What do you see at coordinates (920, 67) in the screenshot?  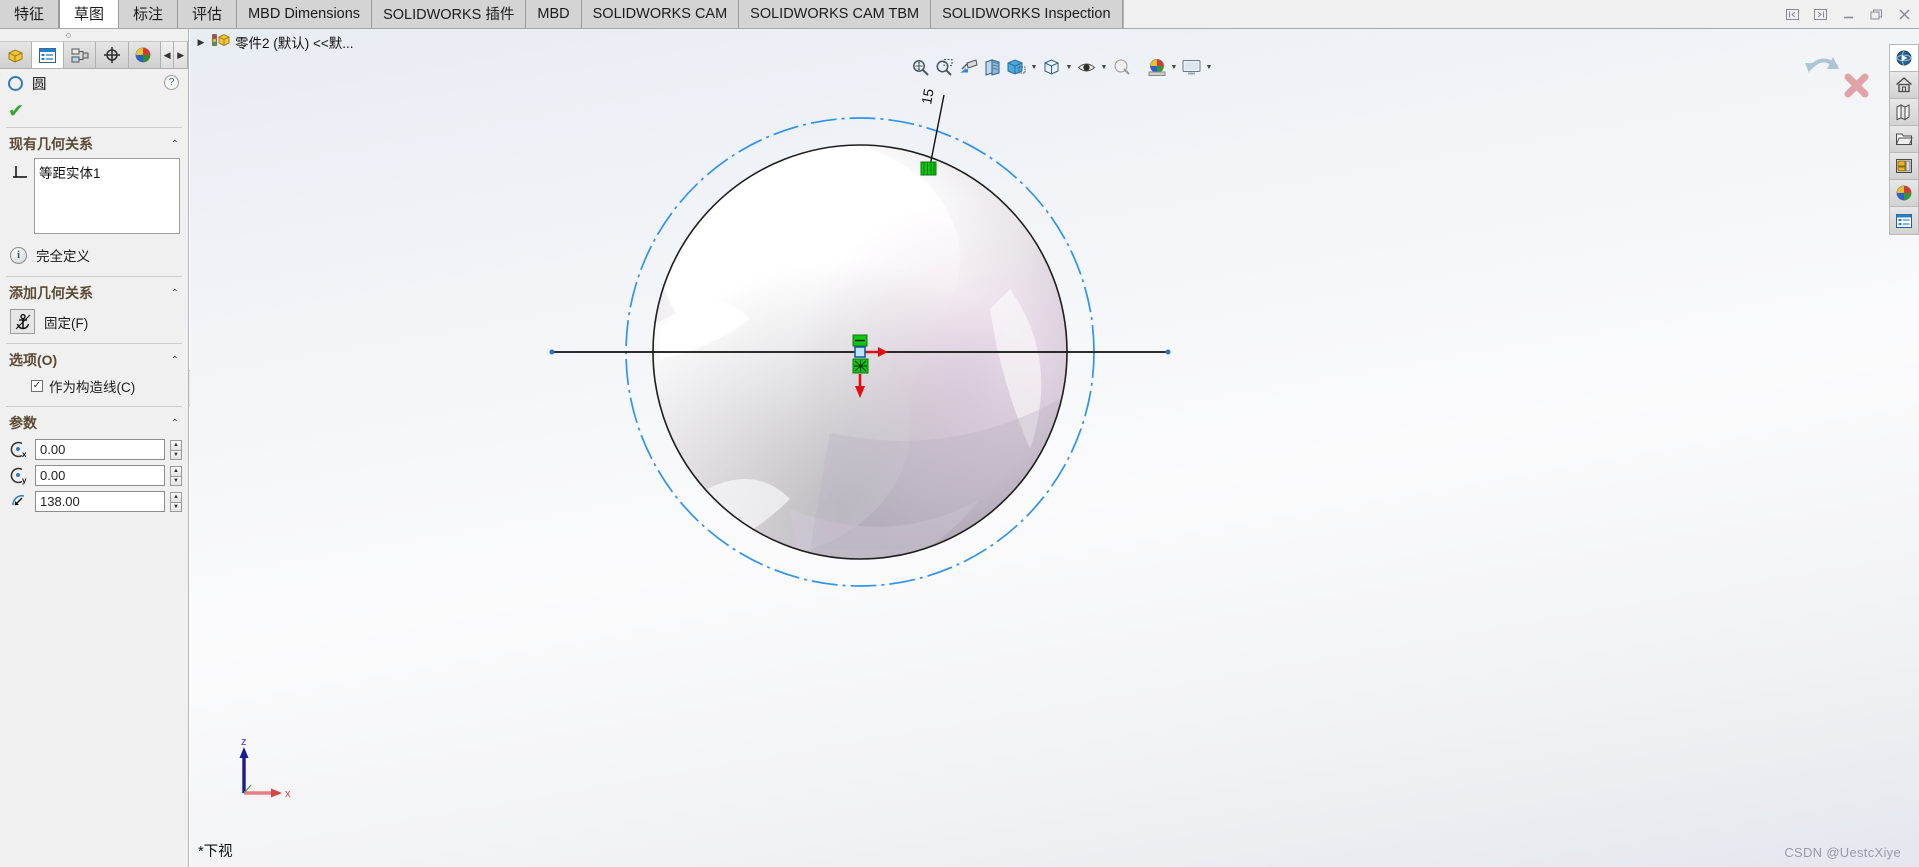 I see `zoom-to-fit-icon` at bounding box center [920, 67].